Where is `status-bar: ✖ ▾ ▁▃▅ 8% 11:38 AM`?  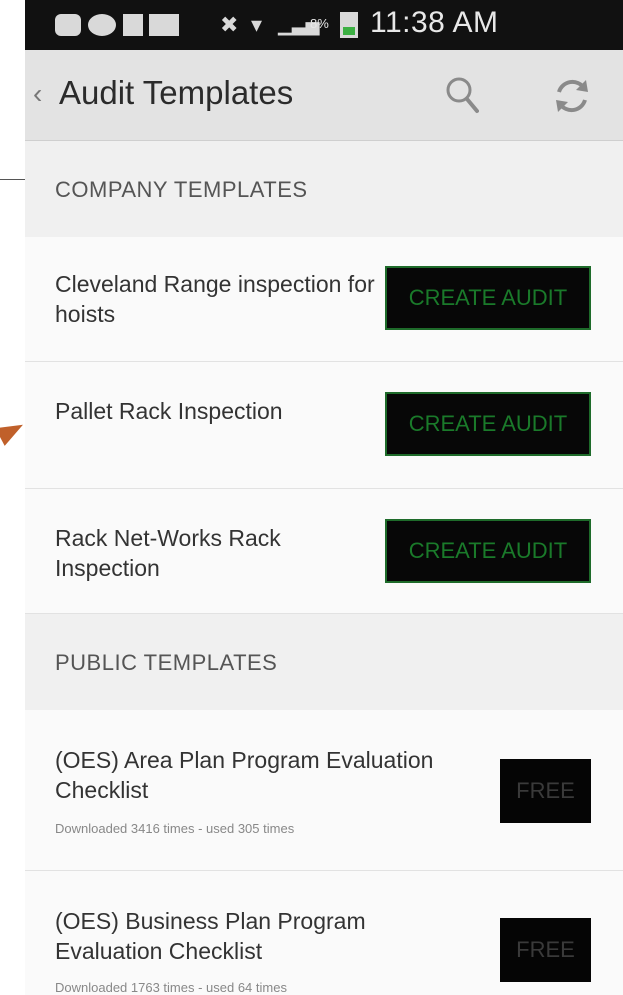
status-bar: ✖ ▾ ▁▃▅ 8% 11:38 AM is located at coordinates (324, 25).